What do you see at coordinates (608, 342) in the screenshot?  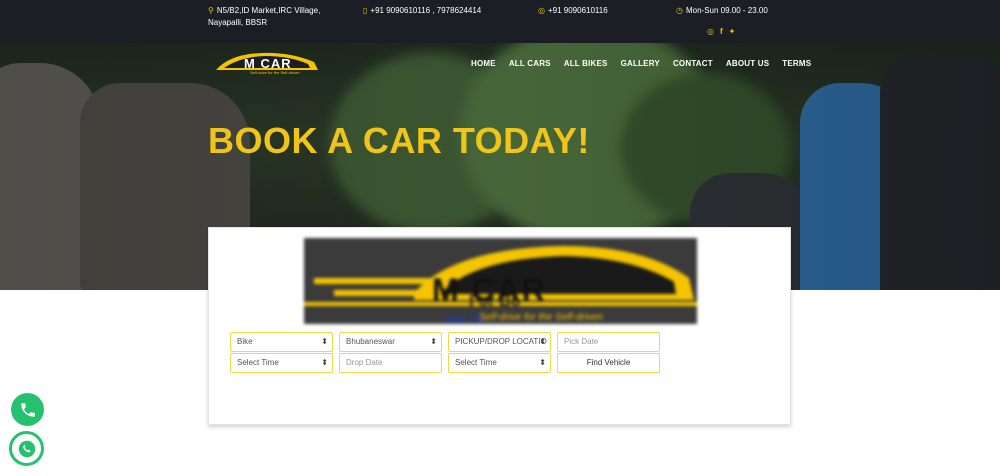 I see `pick-date-input: Pick Date` at bounding box center [608, 342].